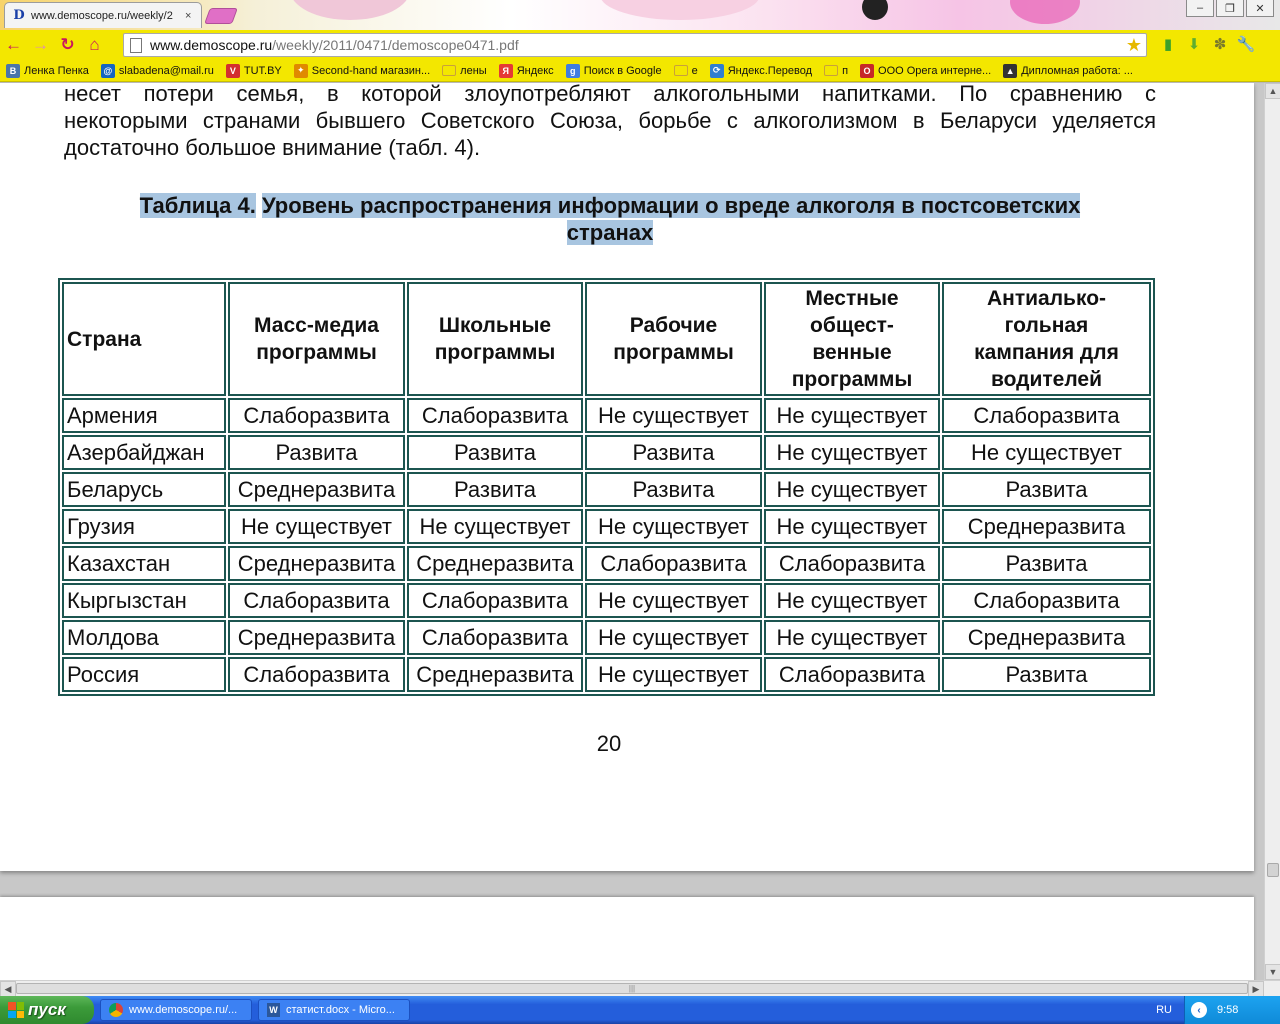 This screenshot has height=1024, width=1280. Describe the element at coordinates (1256, 989) in the screenshot. I see `scroll-right-arrow-icon: ▶` at that location.